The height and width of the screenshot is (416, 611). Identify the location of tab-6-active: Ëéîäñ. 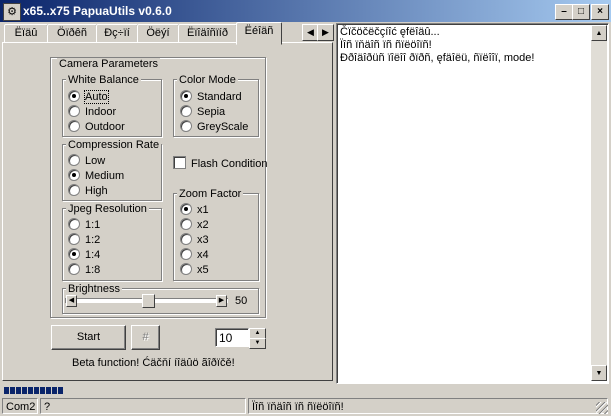
(259, 33).